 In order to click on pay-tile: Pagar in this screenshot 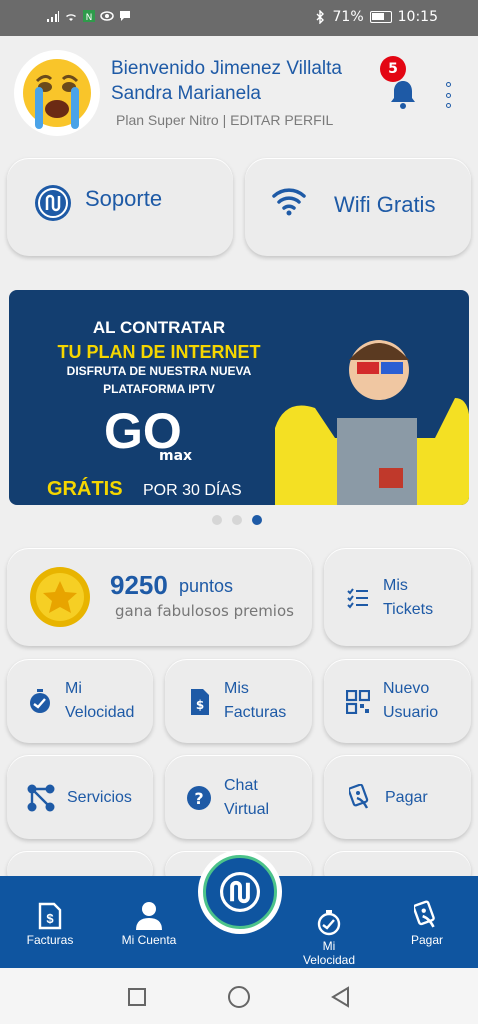, I will do `click(397, 797)`.